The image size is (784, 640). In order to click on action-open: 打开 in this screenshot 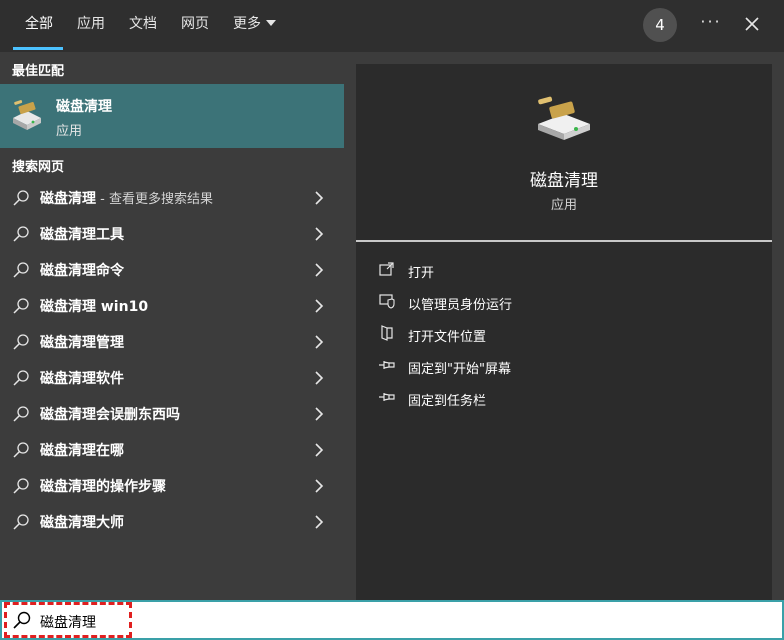, I will do `click(558, 270)`.